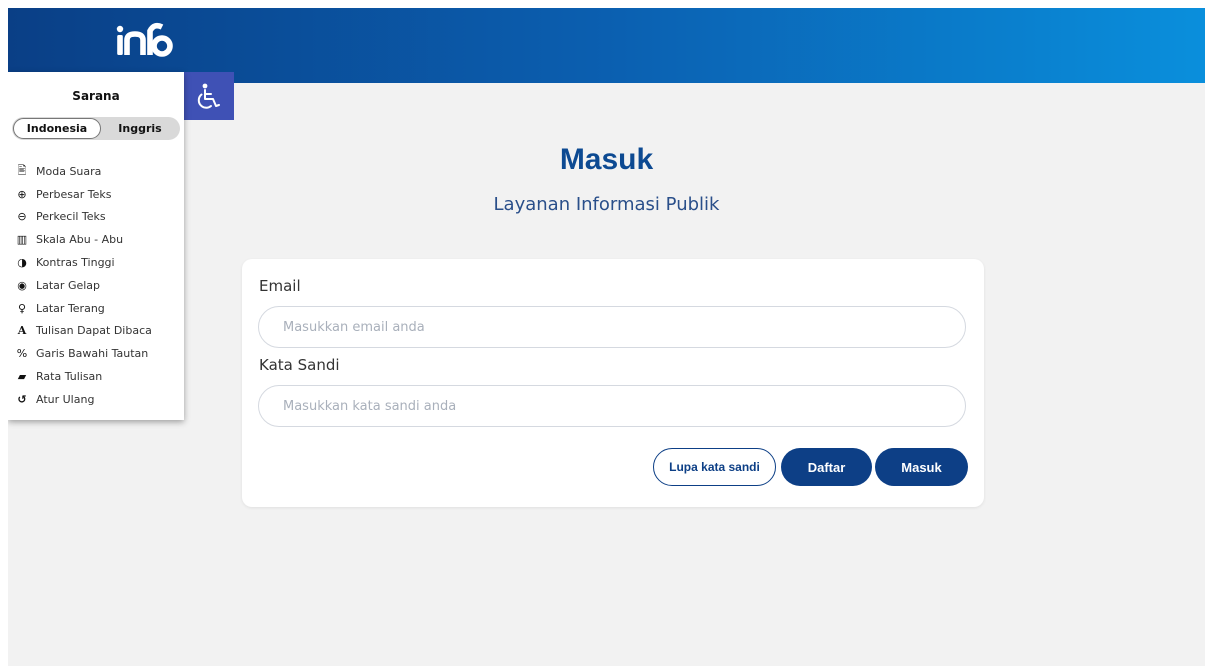 This screenshot has width=1205, height=666. Describe the element at coordinates (280, 286) in the screenshot. I see `email-label: Email` at that location.